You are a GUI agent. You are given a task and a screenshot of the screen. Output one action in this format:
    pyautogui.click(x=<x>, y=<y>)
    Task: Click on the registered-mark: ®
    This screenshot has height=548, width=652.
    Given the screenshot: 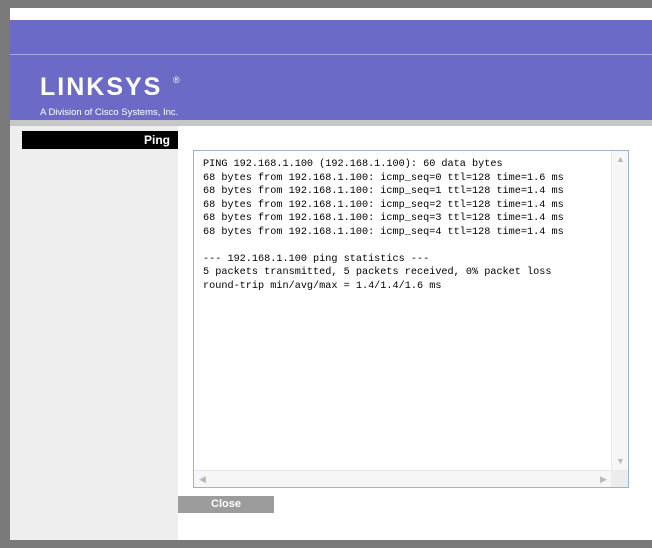 What is the action you would take?
    pyautogui.click(x=176, y=80)
    